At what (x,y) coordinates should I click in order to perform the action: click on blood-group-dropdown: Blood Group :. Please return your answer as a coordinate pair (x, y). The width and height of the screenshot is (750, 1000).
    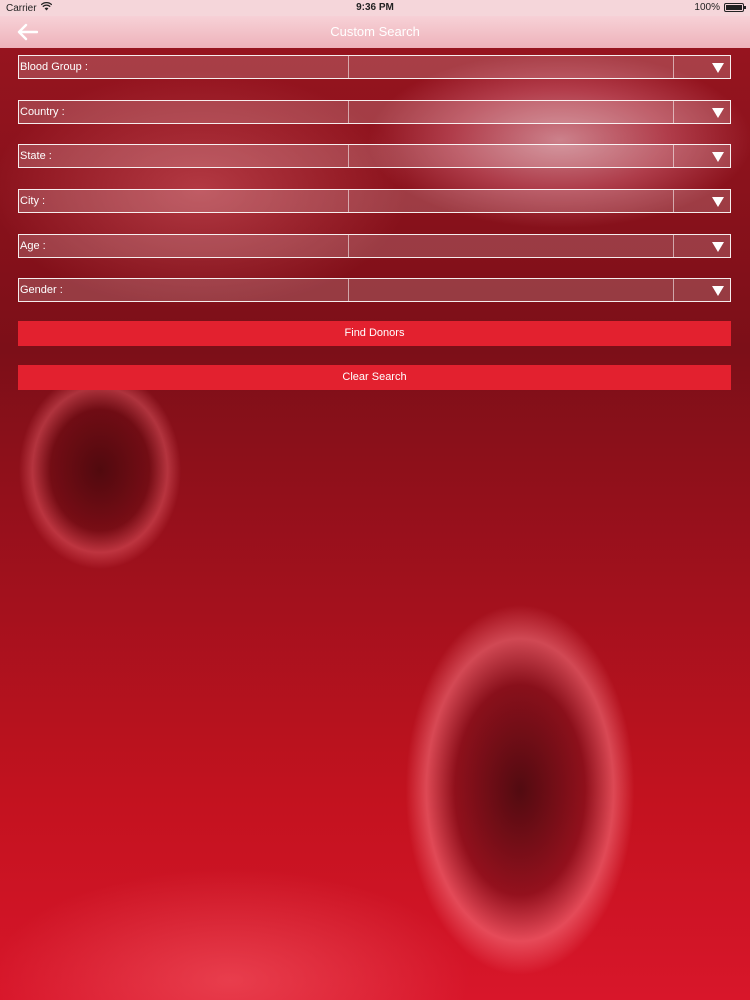
    Looking at the image, I should click on (374, 67).